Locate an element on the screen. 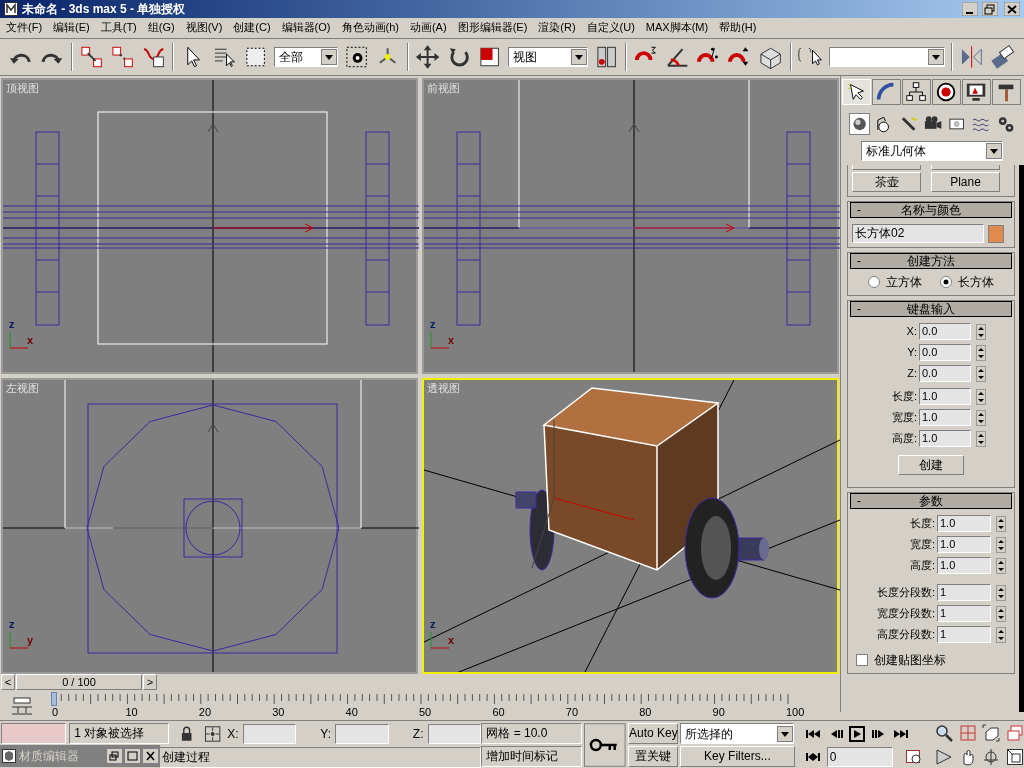  hierarchy-icon is located at coordinates (916, 92).